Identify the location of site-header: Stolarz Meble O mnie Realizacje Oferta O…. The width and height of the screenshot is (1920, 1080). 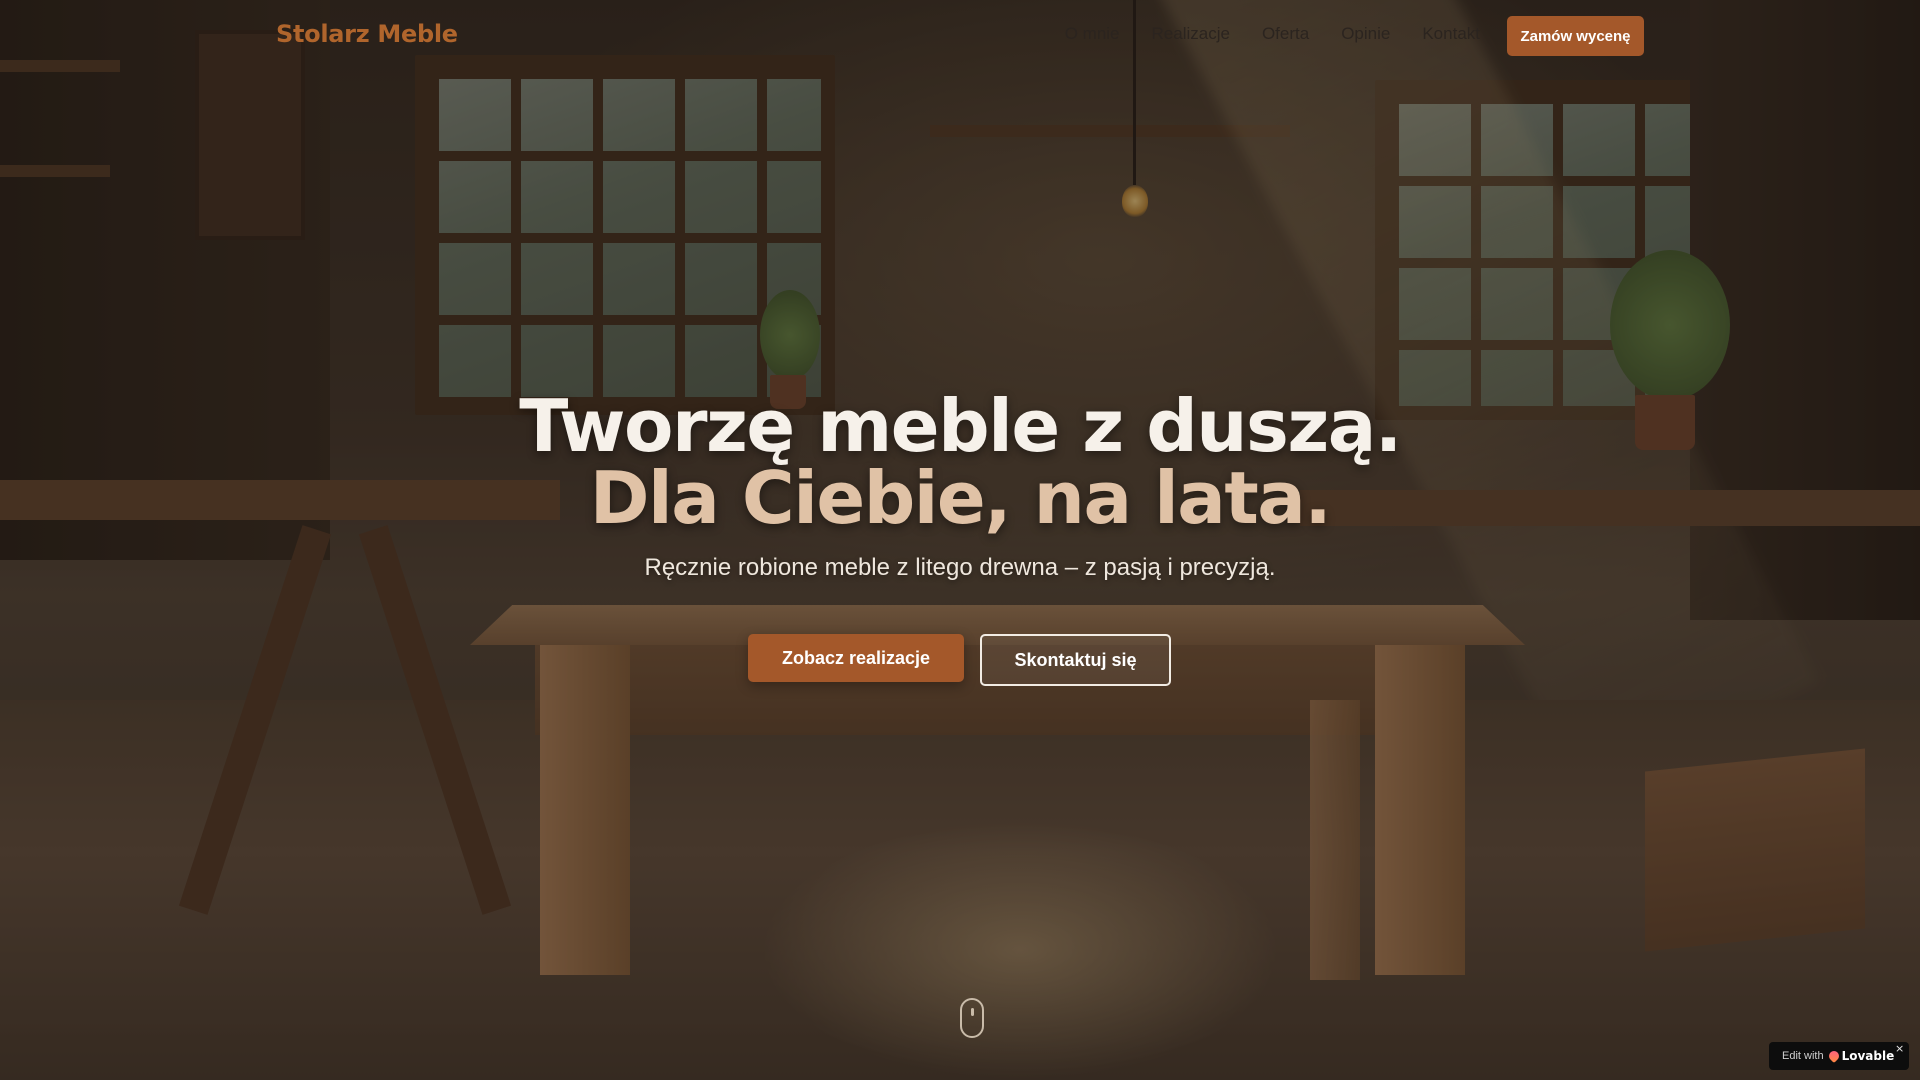
(960, 36).